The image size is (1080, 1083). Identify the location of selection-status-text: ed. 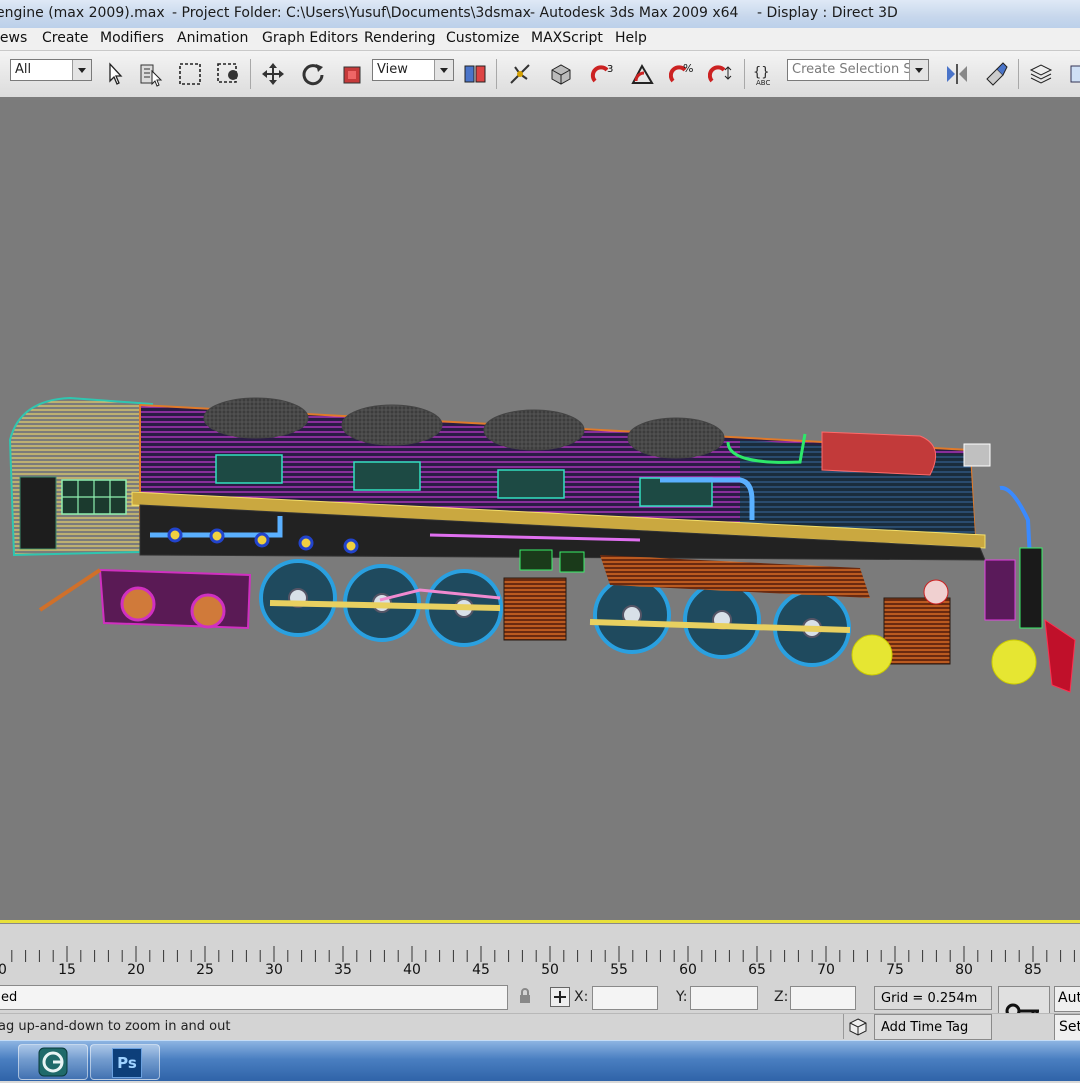
(9, 997).